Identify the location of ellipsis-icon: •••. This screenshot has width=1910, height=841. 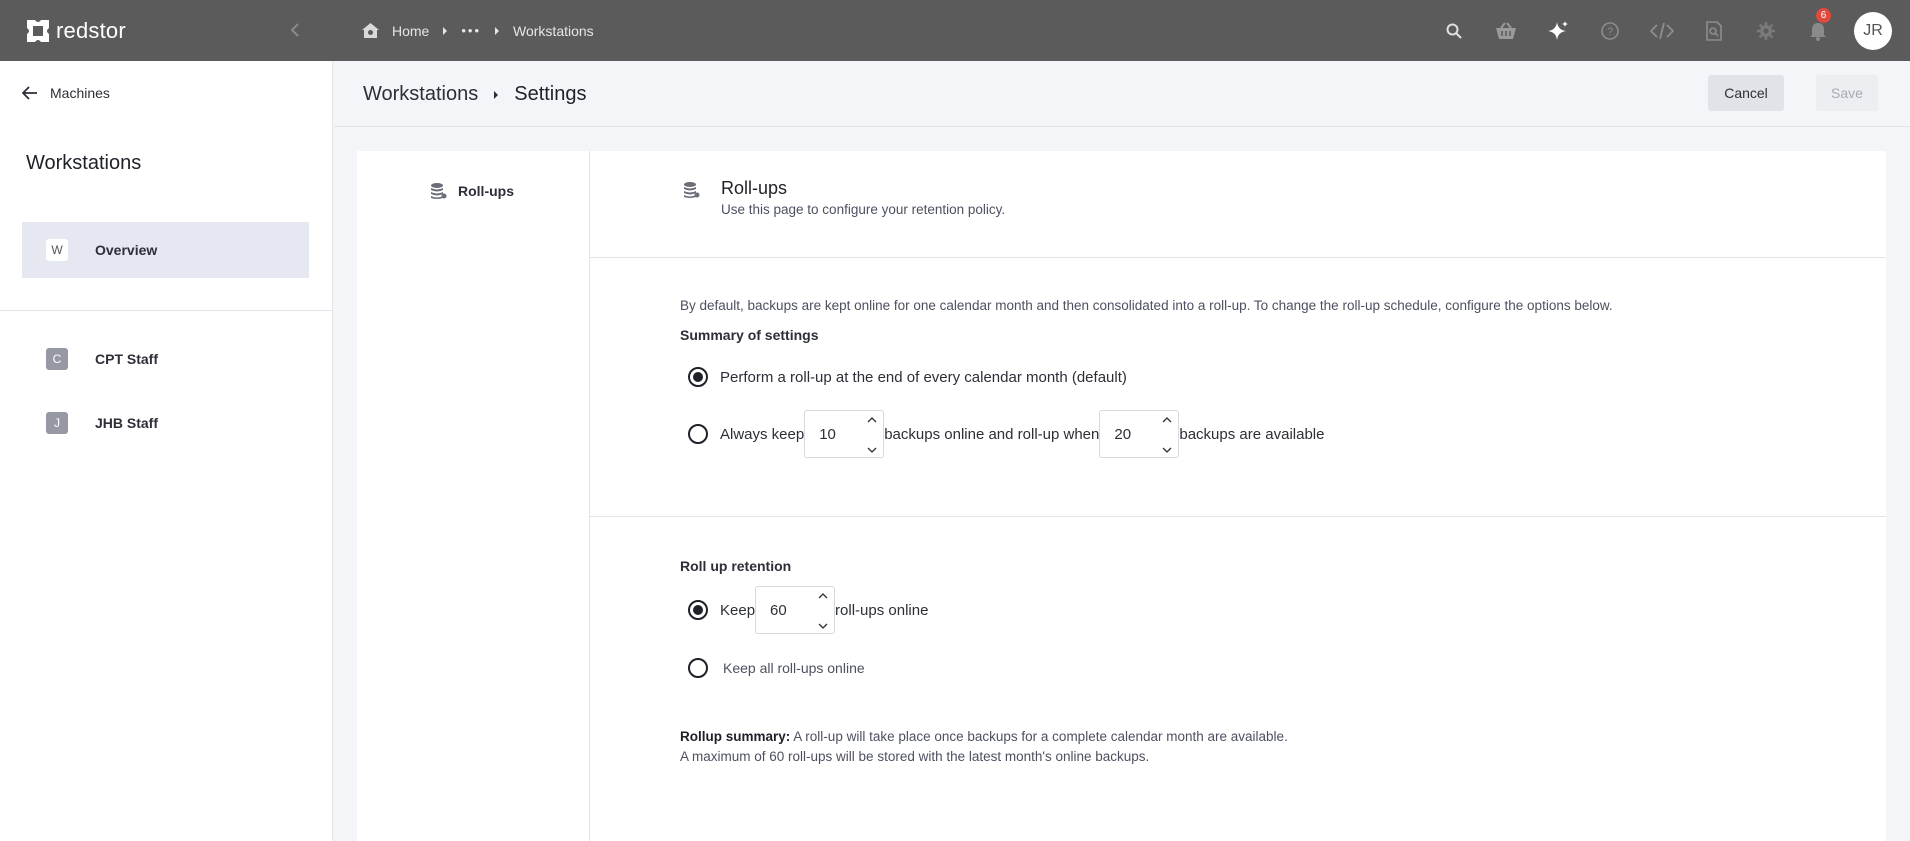
(471, 30).